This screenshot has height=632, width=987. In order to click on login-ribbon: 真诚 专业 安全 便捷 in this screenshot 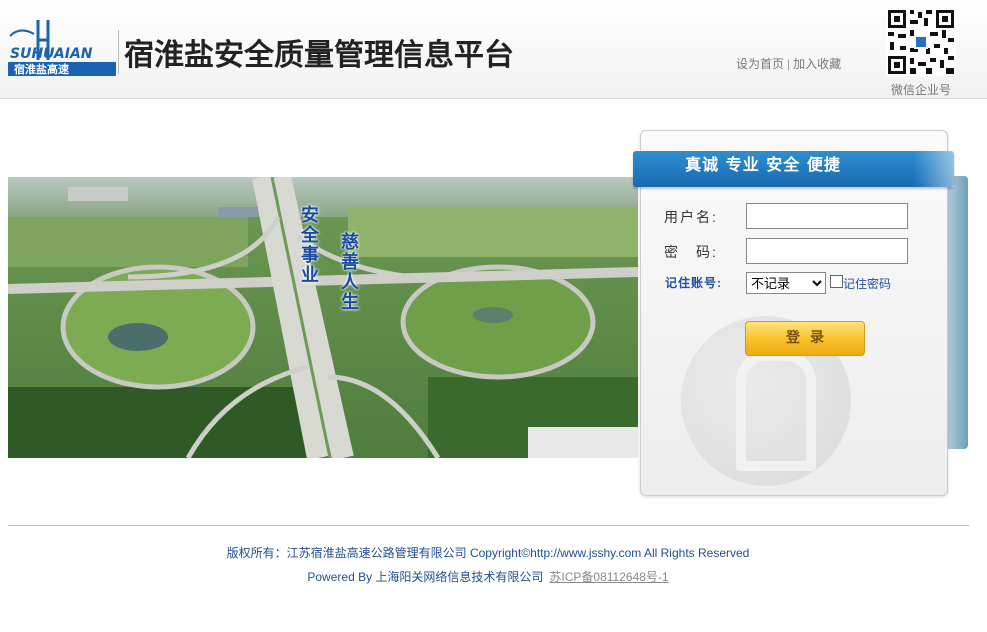, I will do `click(793, 169)`.